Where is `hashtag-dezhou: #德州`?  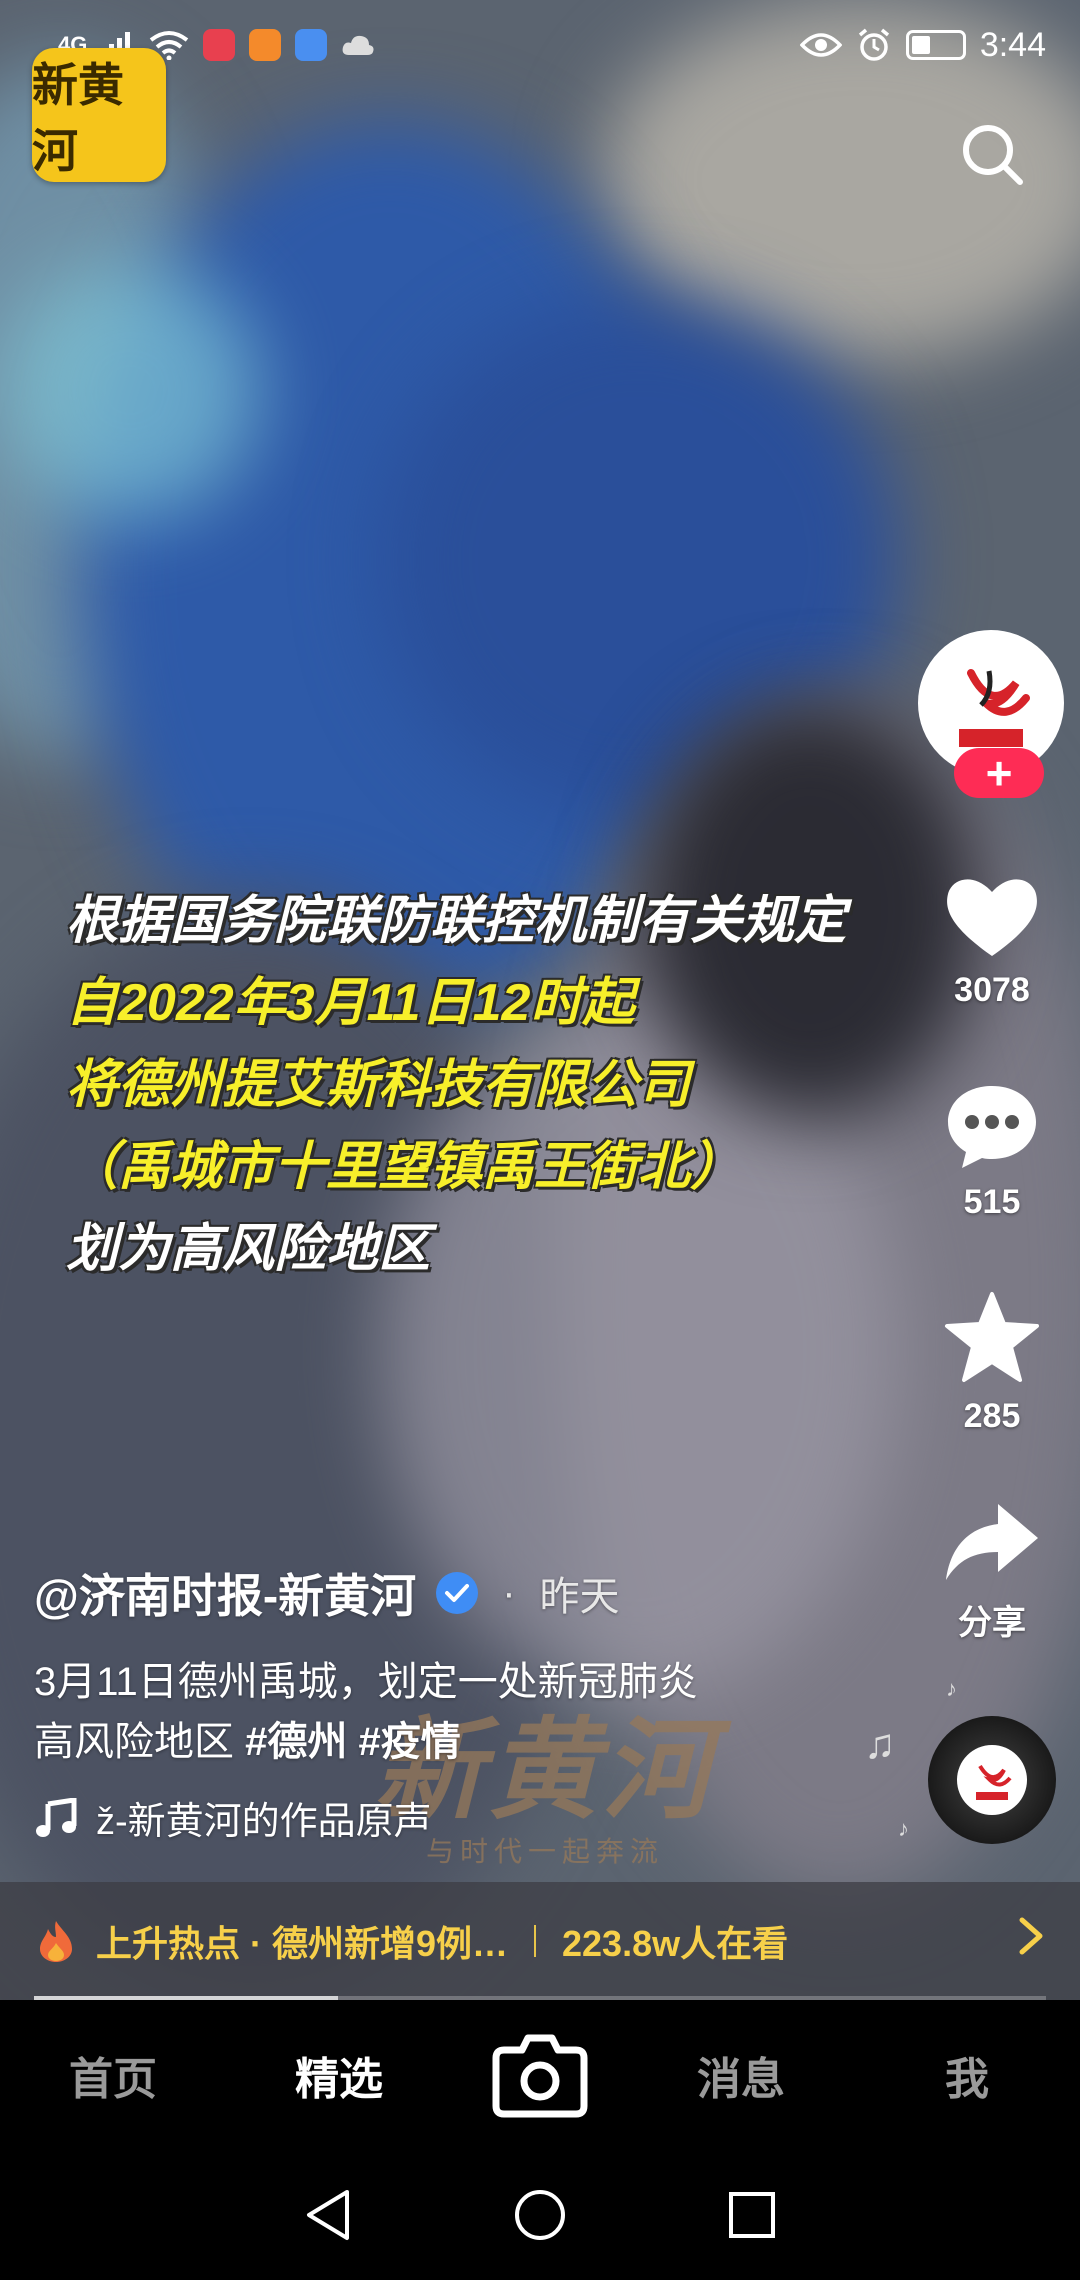
hashtag-dezhou: #德州 is located at coordinates (296, 1742).